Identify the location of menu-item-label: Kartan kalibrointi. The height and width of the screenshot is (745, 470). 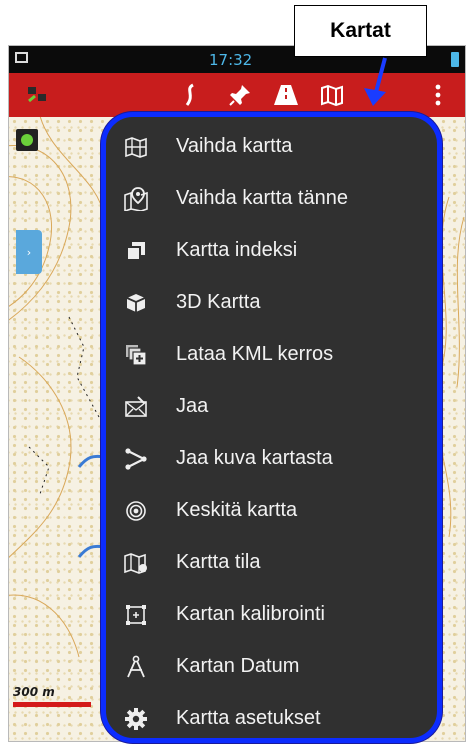
(250, 614).